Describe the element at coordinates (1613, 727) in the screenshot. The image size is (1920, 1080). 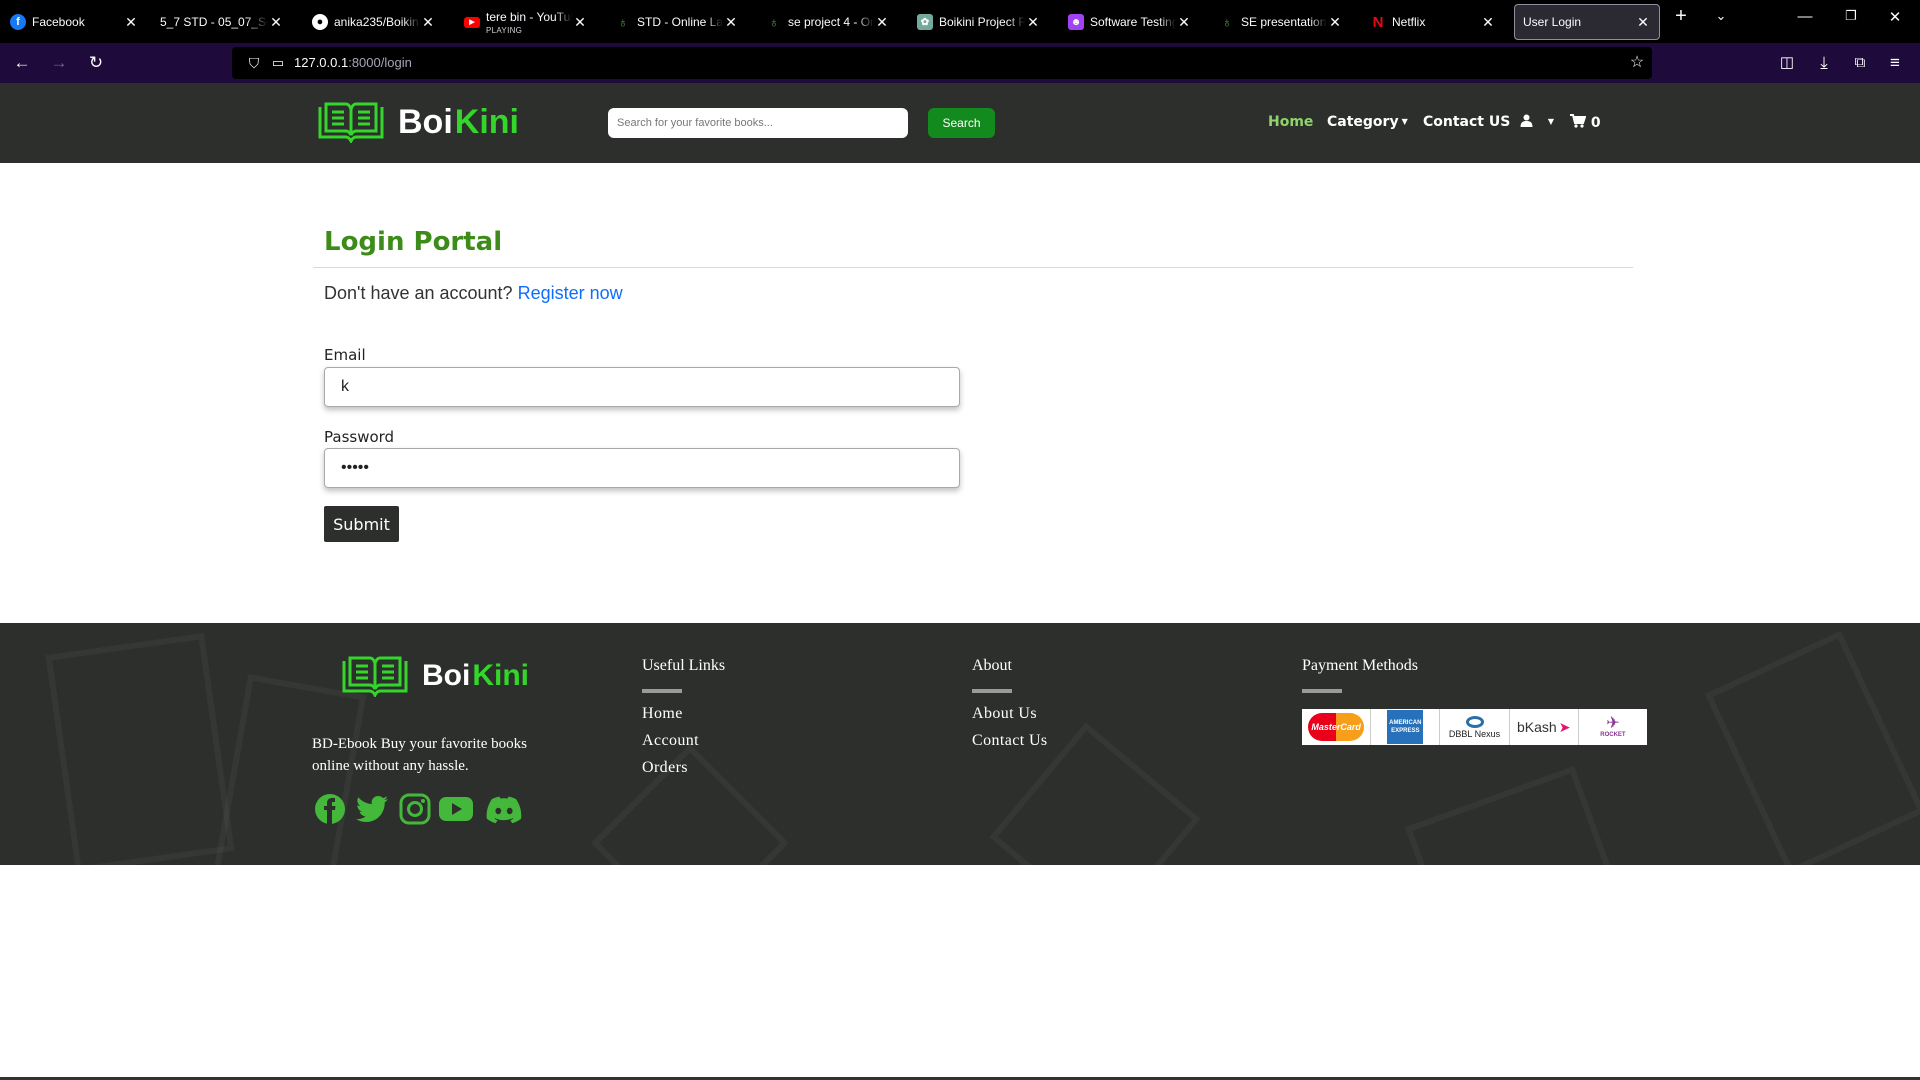
I see `rocket-logo: ✈ ROCKET` at that location.